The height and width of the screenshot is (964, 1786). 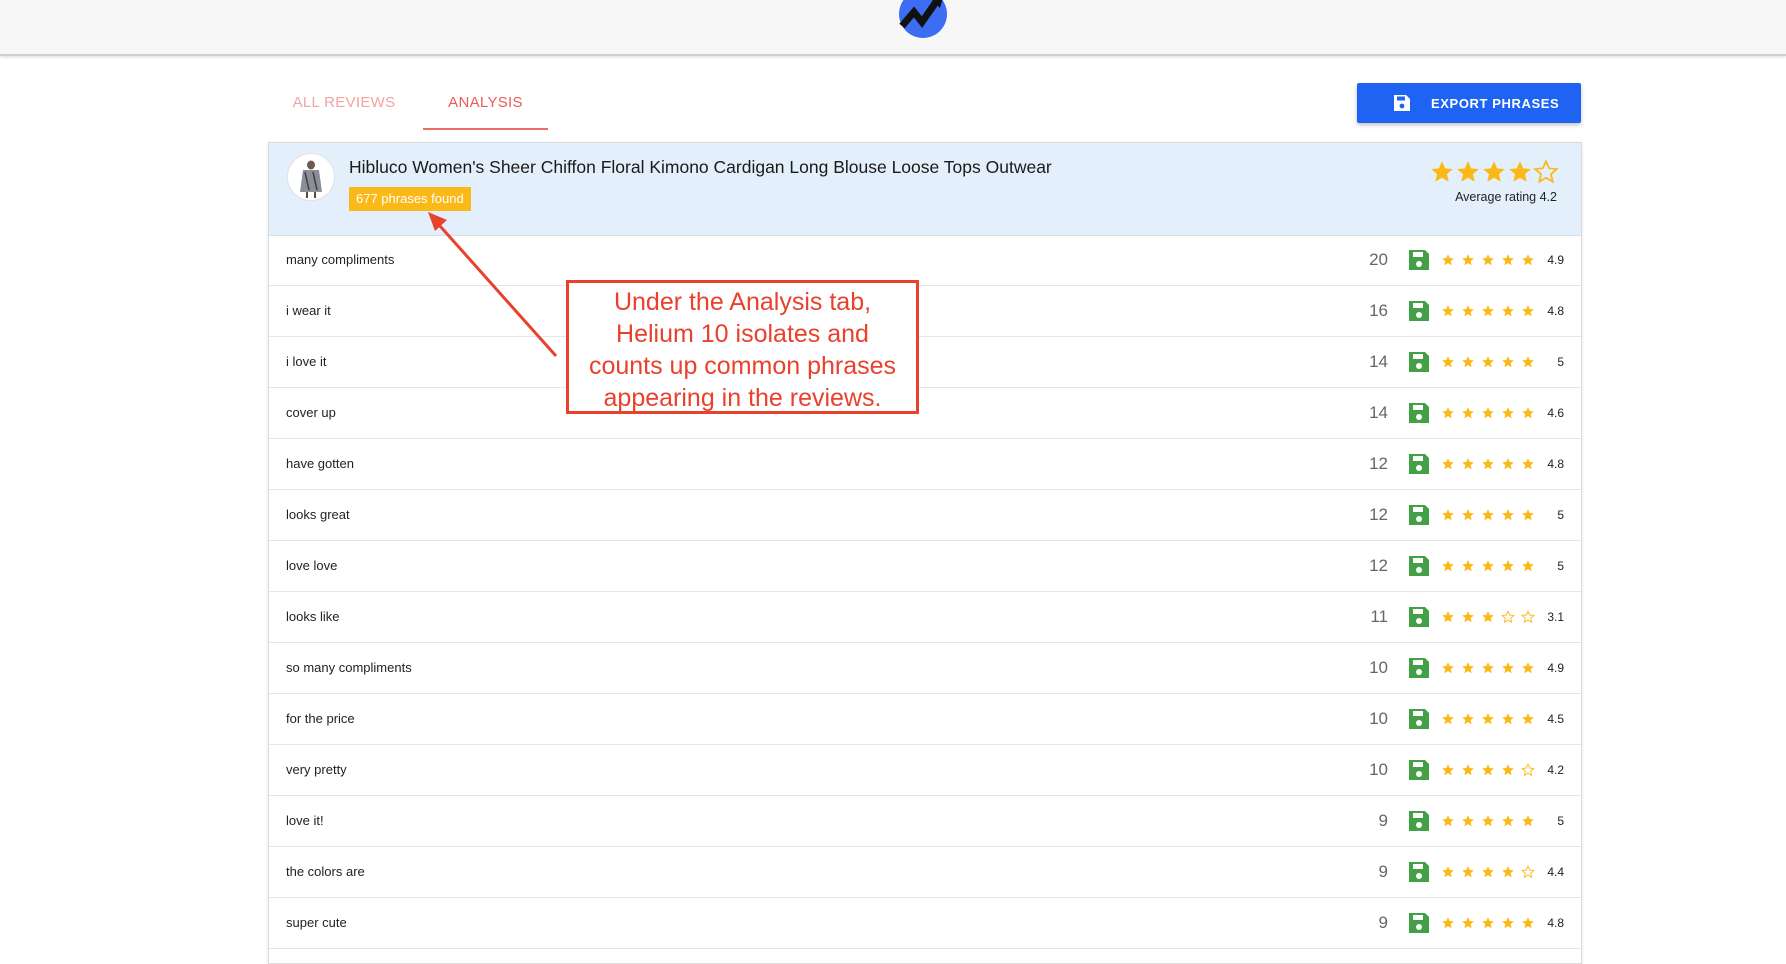 I want to click on helium10-logo-icon, so click(x=923, y=20).